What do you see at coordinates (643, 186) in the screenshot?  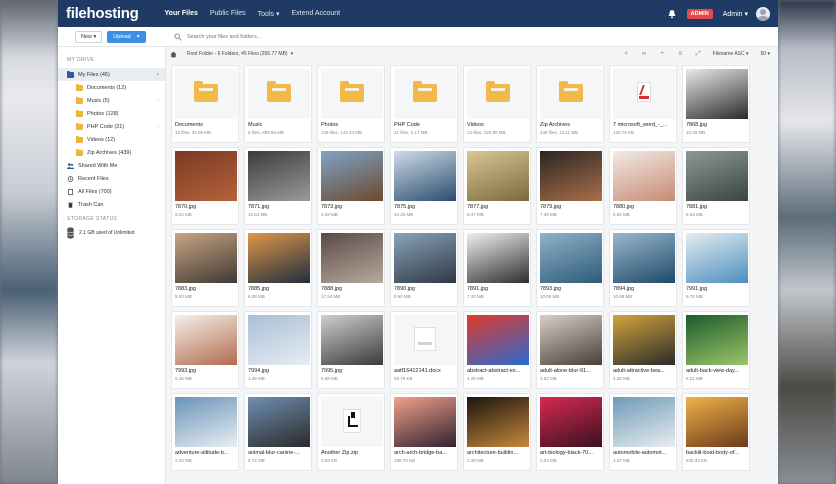 I see `file-card: 7880.jpg 6.94 MB` at bounding box center [643, 186].